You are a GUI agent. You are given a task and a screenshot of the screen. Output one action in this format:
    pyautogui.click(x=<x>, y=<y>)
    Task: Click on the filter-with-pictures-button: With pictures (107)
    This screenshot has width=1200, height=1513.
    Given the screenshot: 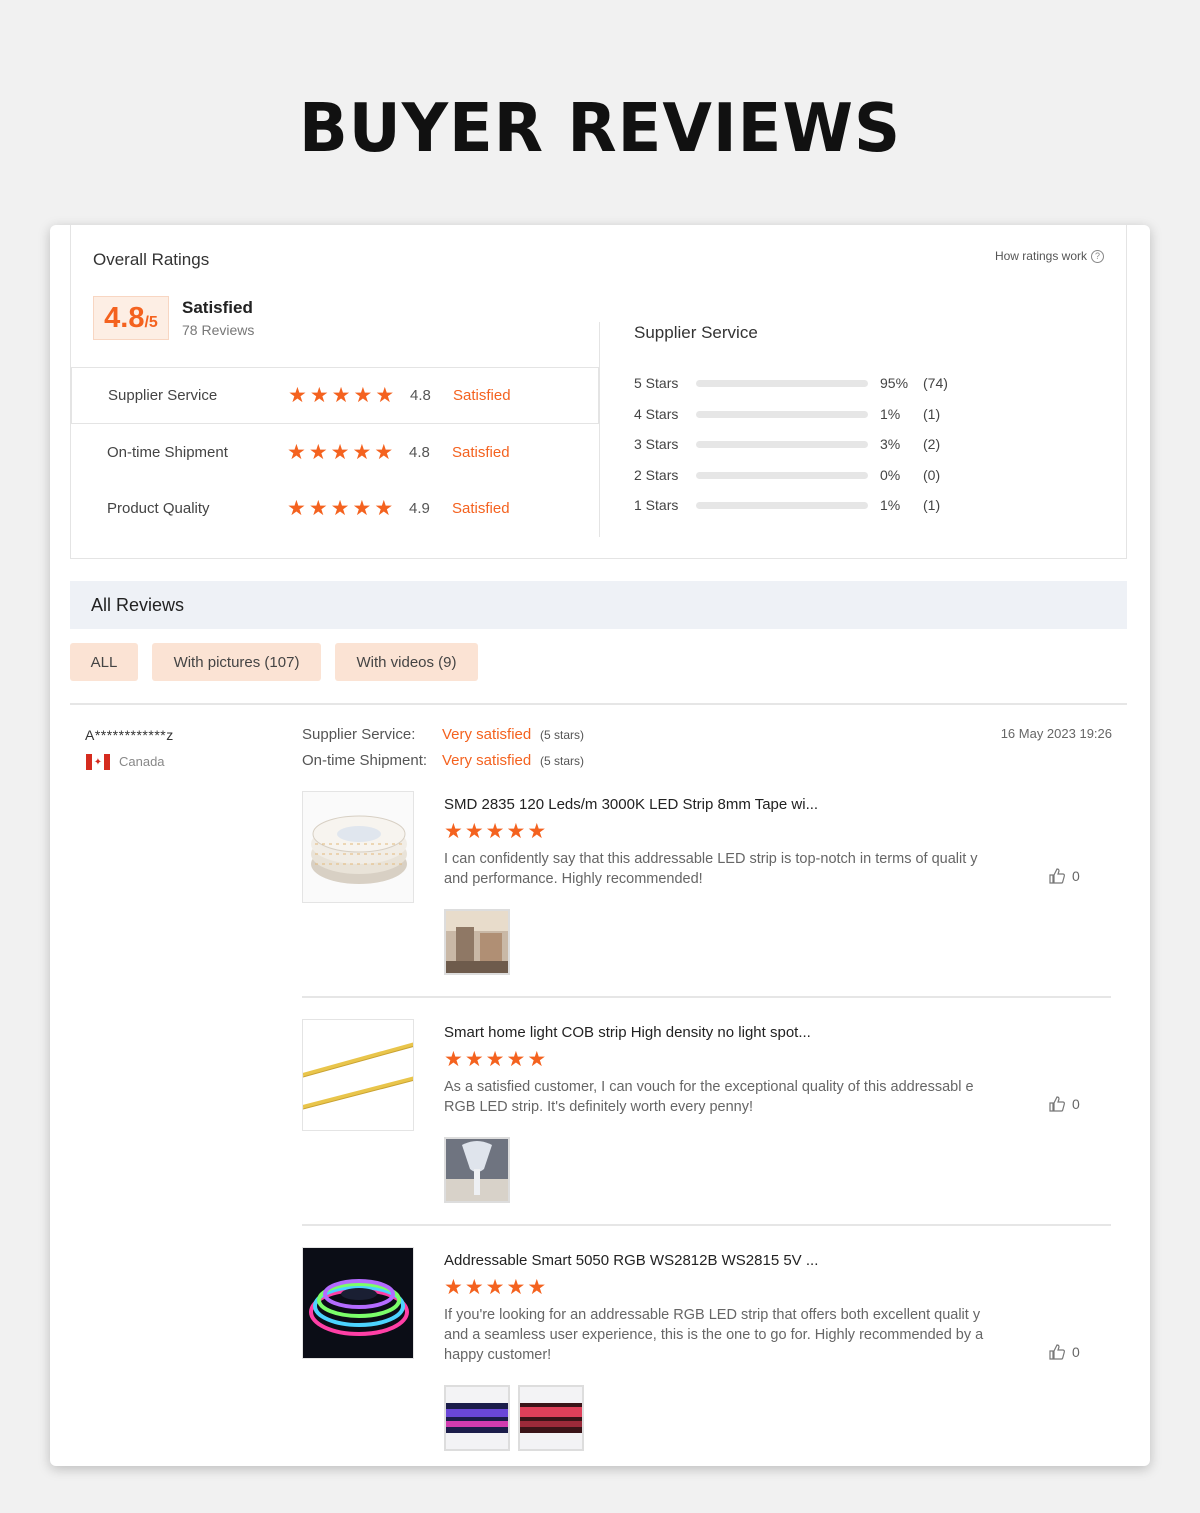 What is the action you would take?
    pyautogui.click(x=236, y=662)
    